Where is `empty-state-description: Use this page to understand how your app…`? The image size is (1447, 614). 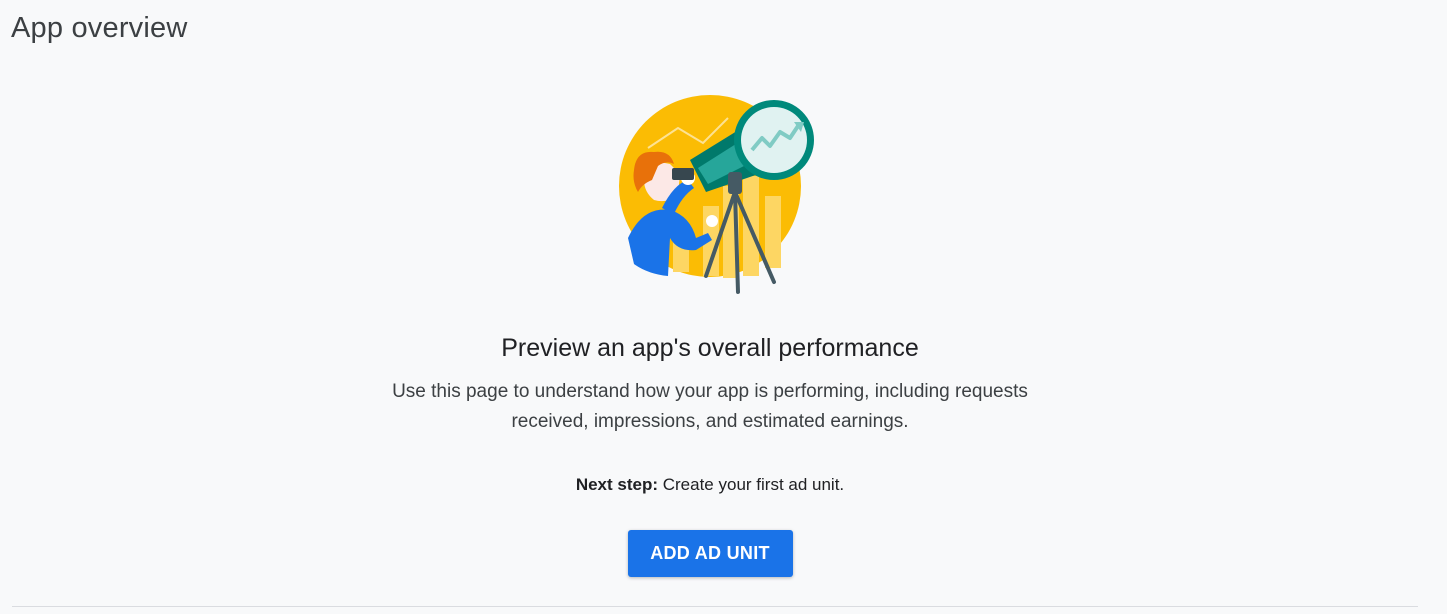 empty-state-description: Use this page to understand how your app… is located at coordinates (710, 406).